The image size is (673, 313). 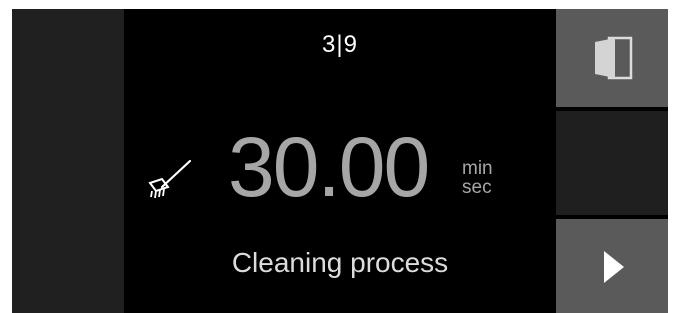 I want to click on unit-sec-label: sec, so click(x=477, y=187).